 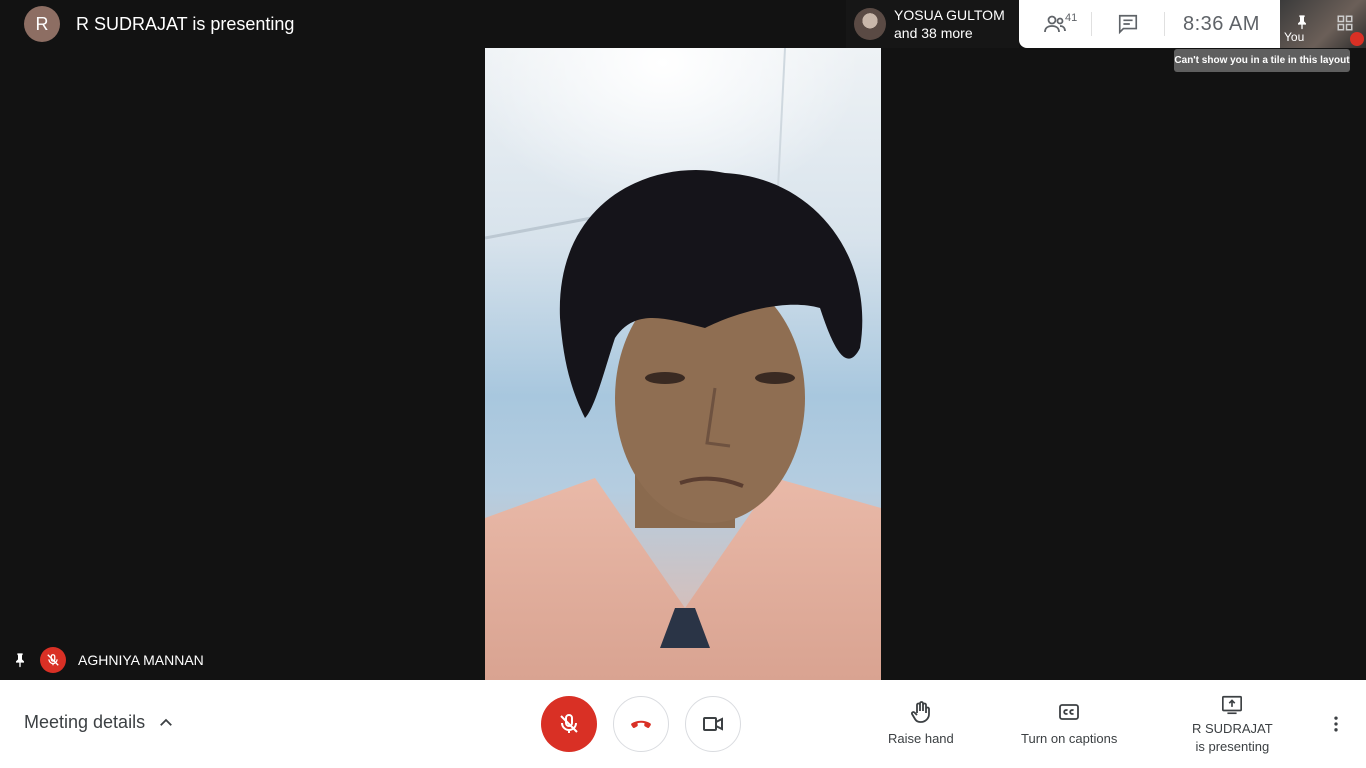 What do you see at coordinates (185, 23) in the screenshot?
I see `presenting-title: R SUDRAJAT is presenting` at bounding box center [185, 23].